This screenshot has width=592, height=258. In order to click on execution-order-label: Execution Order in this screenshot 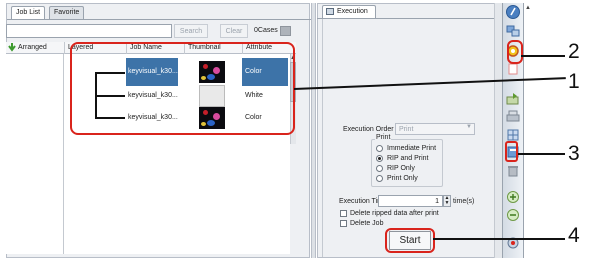, I will do `click(368, 129)`.